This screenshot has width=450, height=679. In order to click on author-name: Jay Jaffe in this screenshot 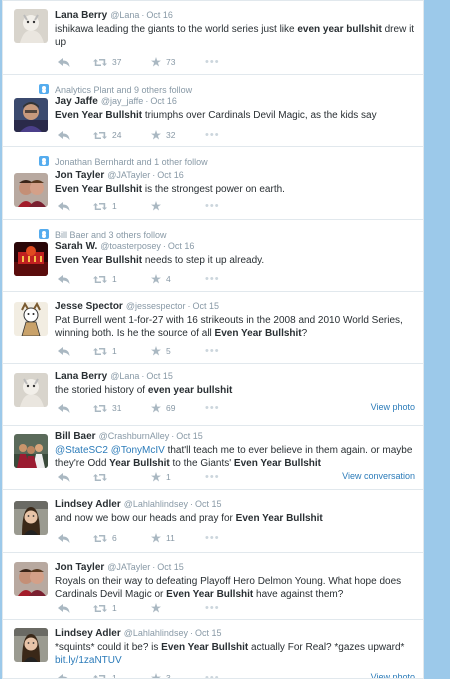, I will do `click(76, 101)`.